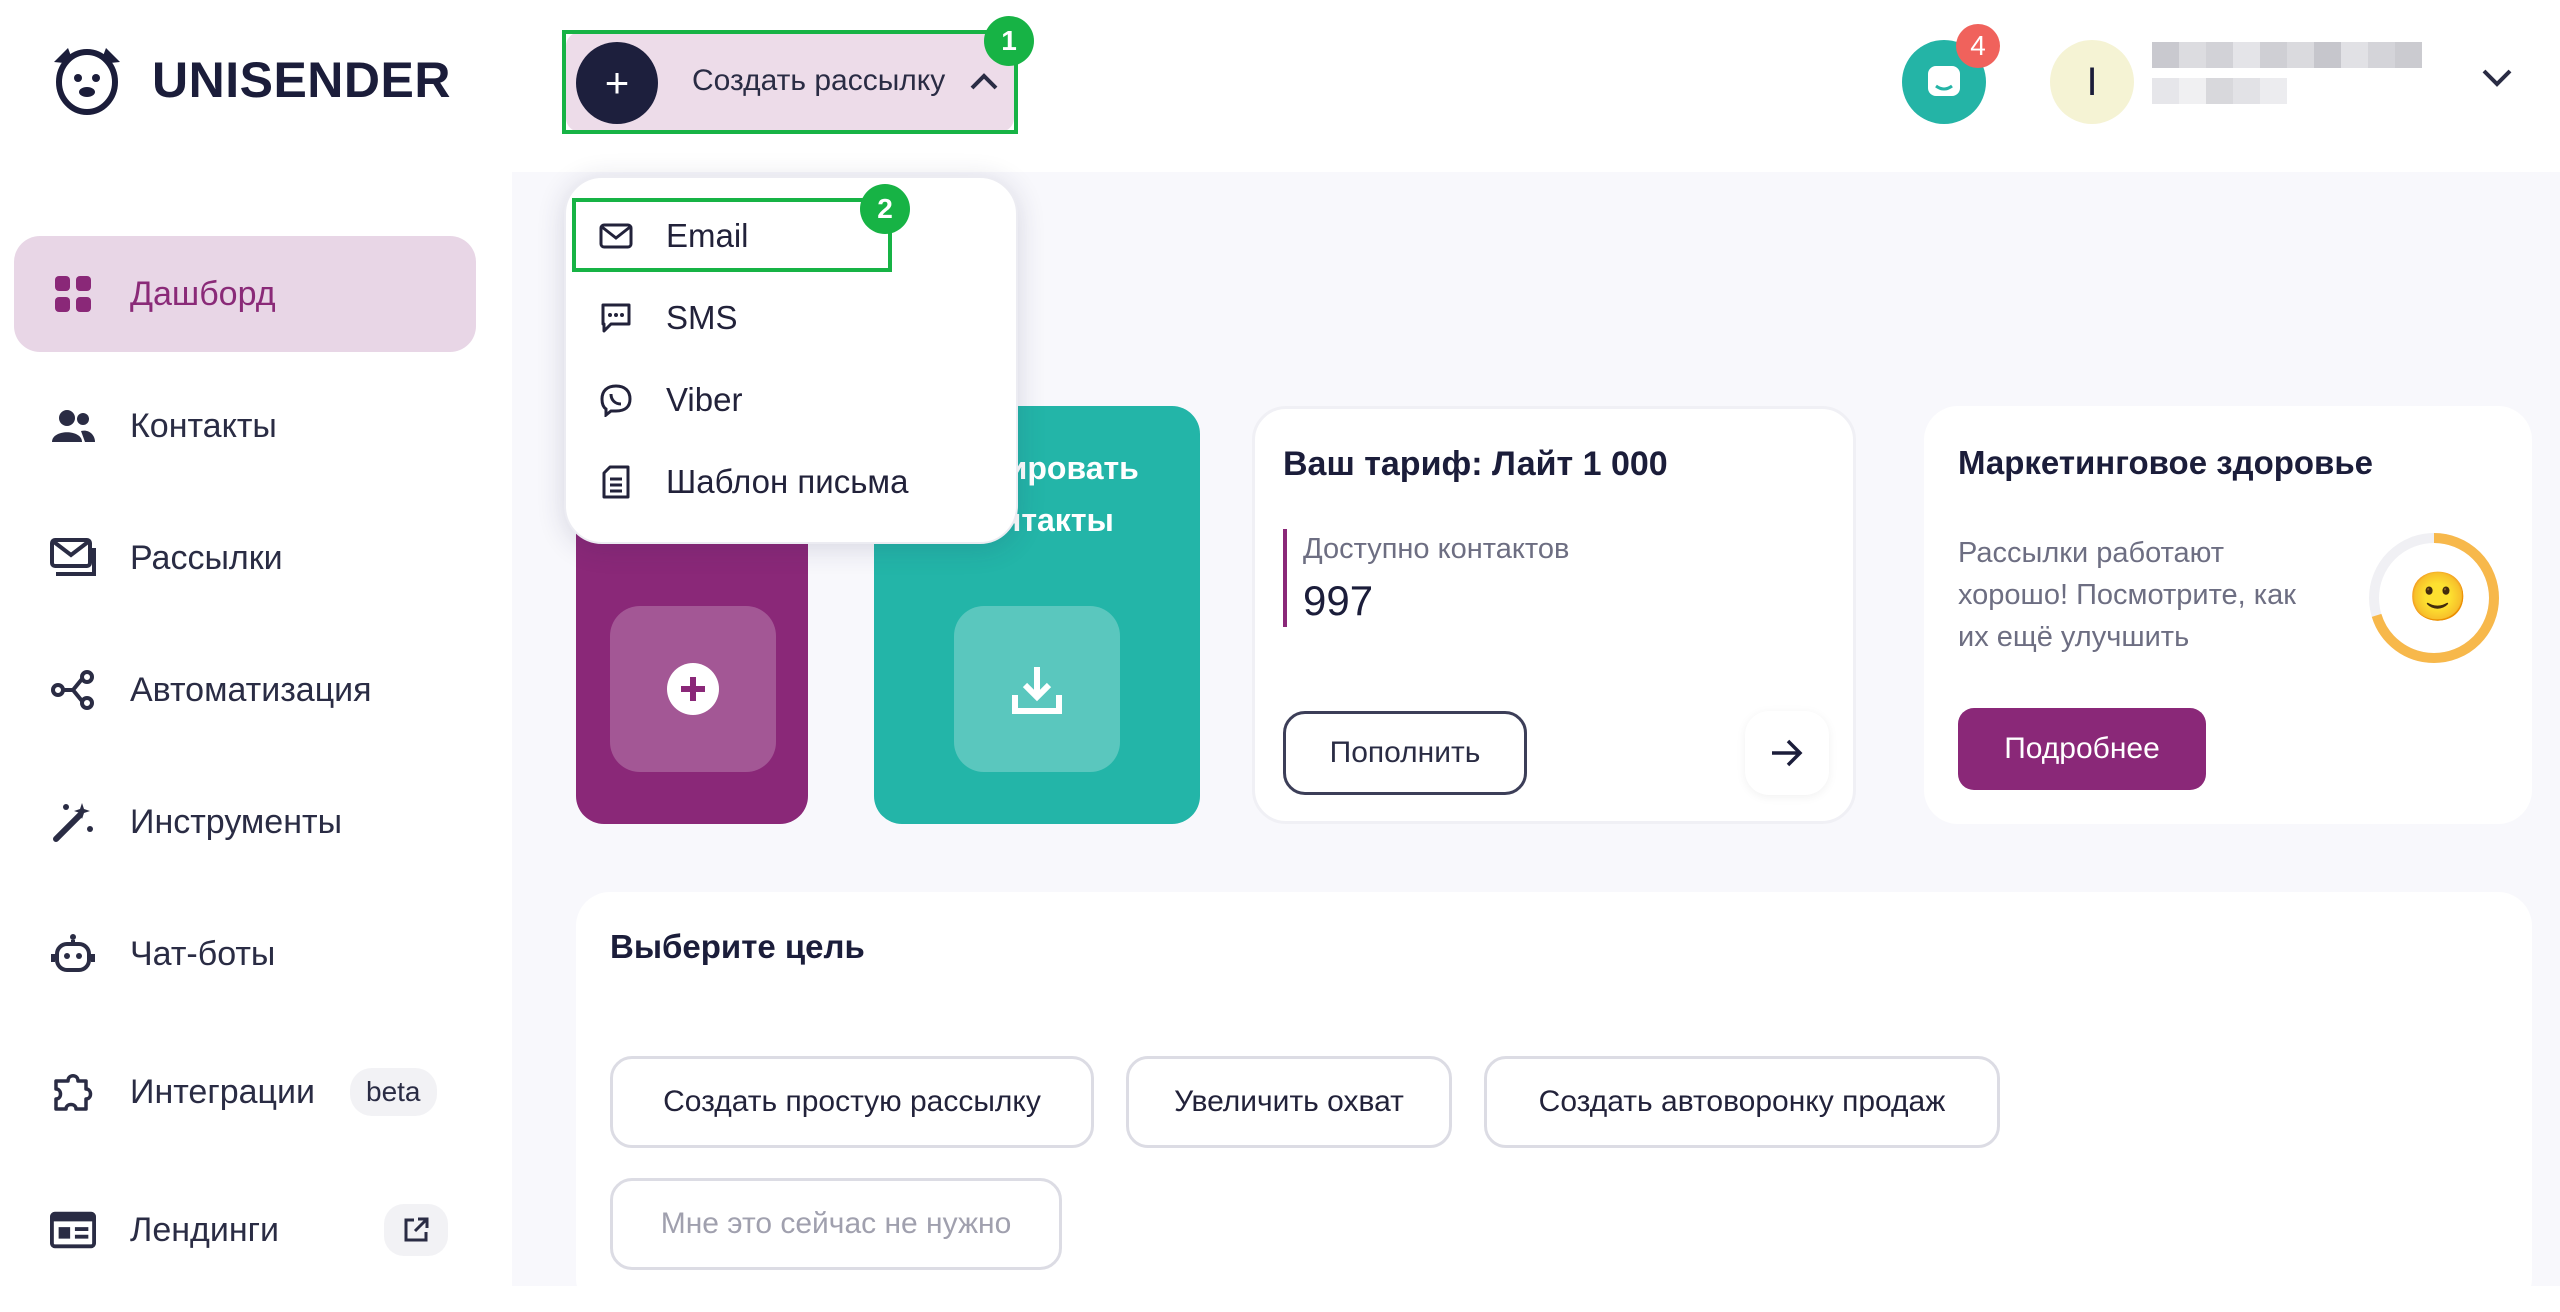 This screenshot has width=2560, height=1312. What do you see at coordinates (73, 822) in the screenshot?
I see `magic-wand-icon` at bounding box center [73, 822].